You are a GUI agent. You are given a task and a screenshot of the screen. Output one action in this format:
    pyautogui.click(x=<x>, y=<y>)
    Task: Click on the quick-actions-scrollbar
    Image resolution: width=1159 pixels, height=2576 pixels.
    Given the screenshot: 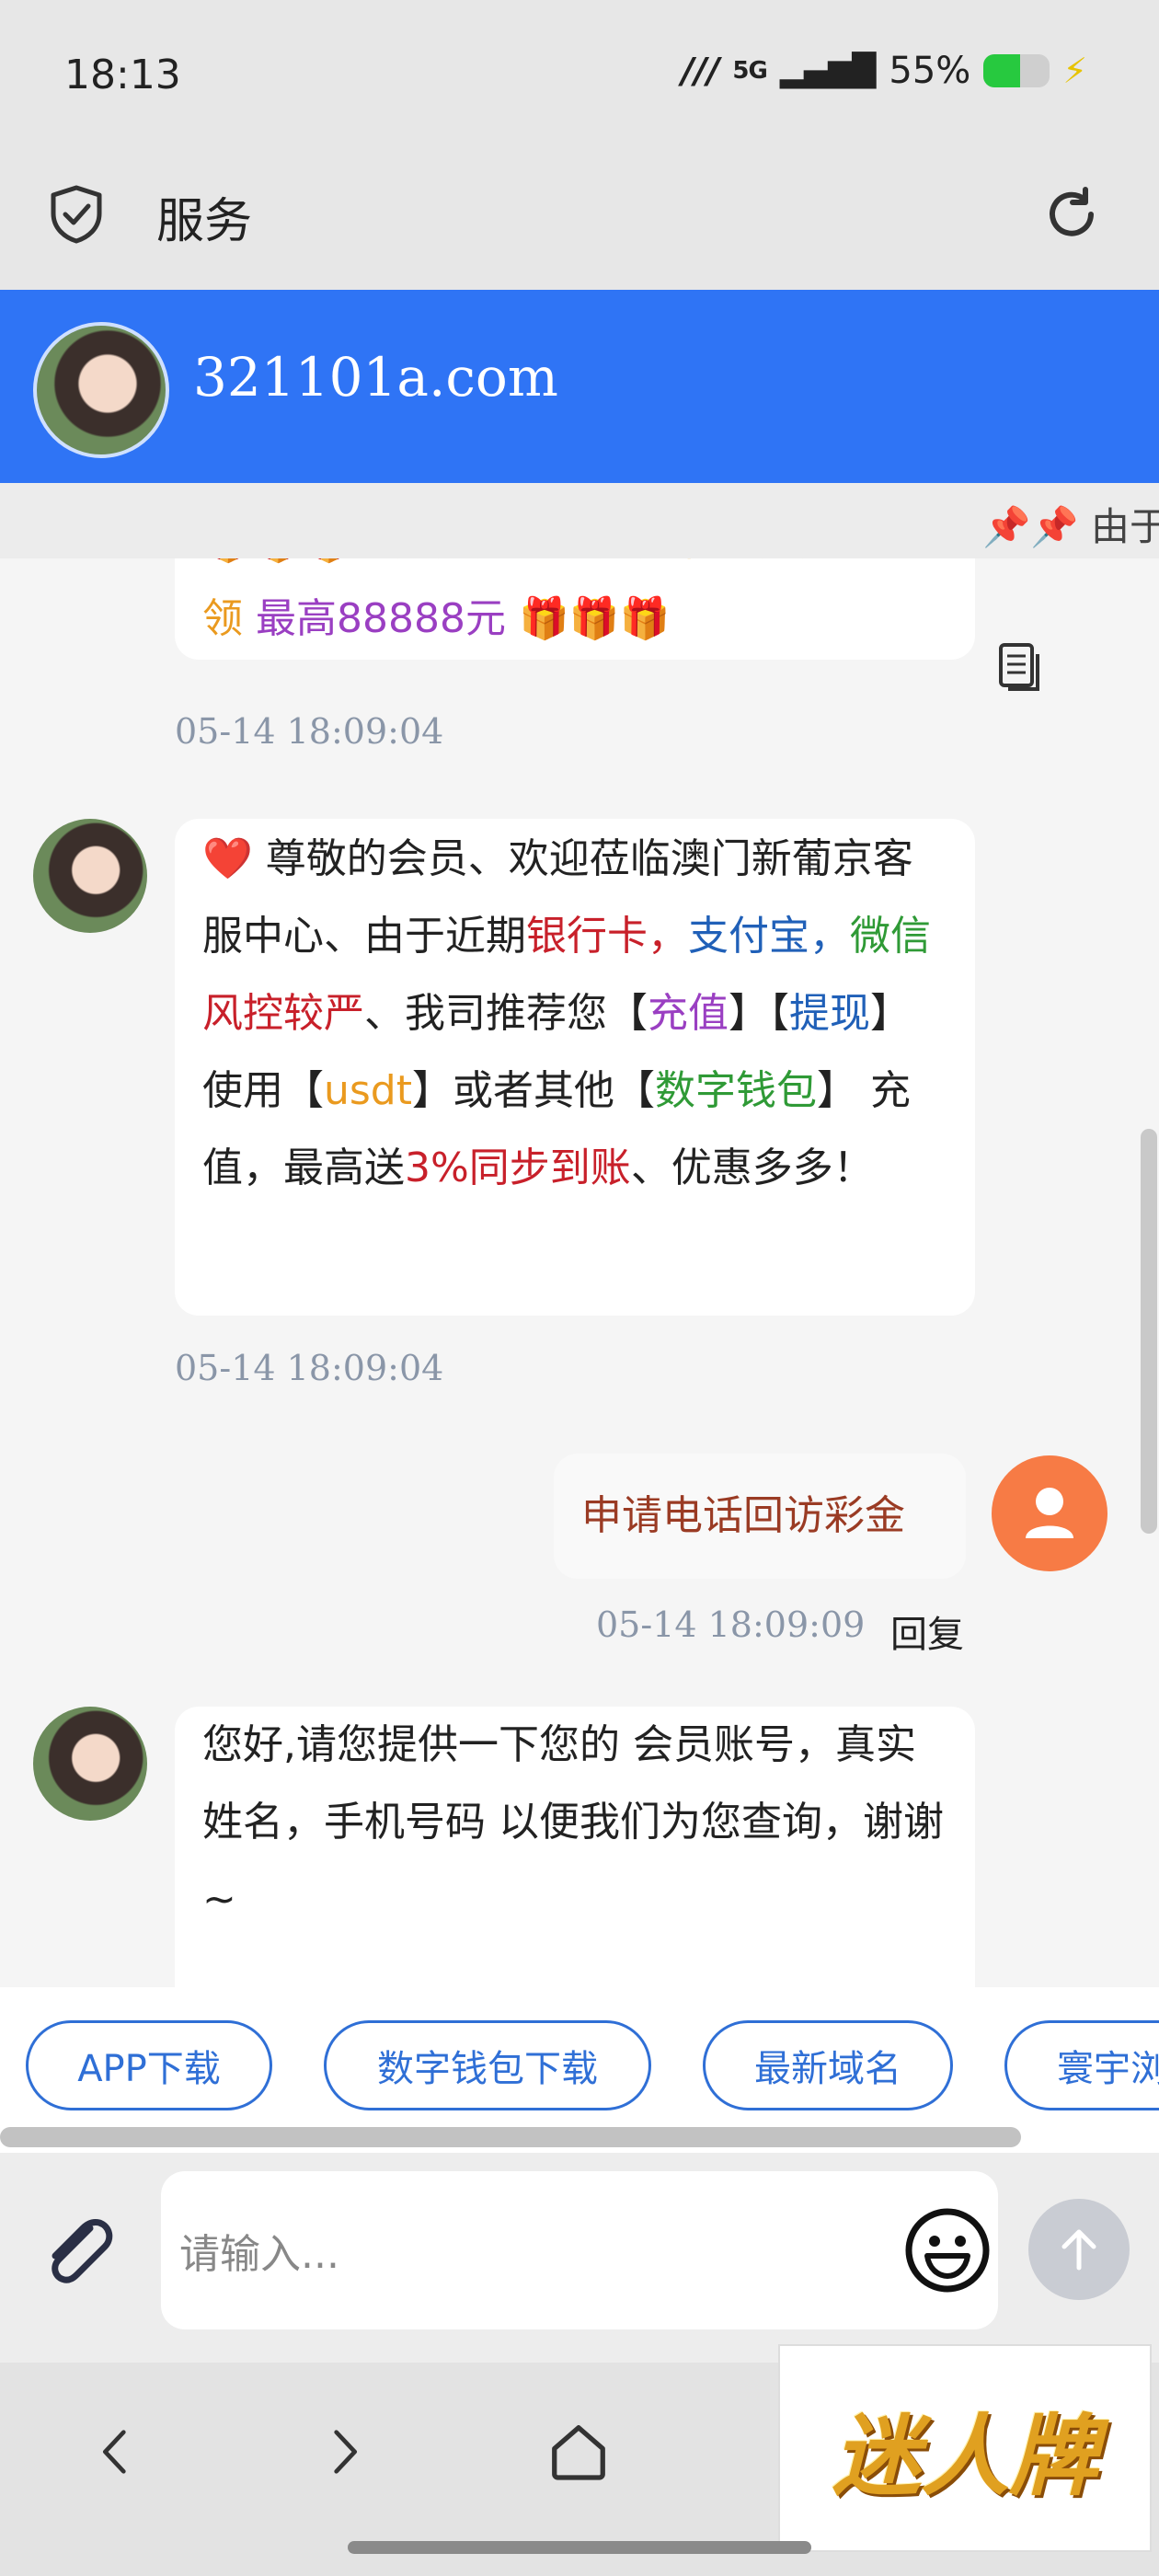 What is the action you would take?
    pyautogui.click(x=510, y=2137)
    